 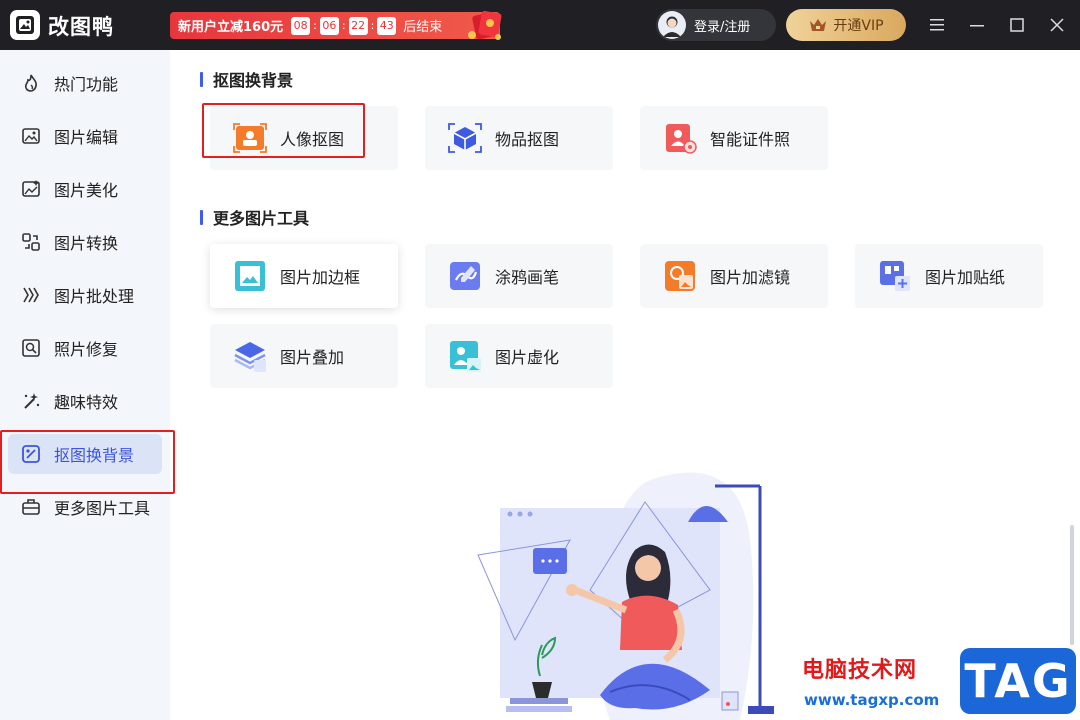 I want to click on sidebar-item-edit: 图片编辑, so click(x=85, y=136).